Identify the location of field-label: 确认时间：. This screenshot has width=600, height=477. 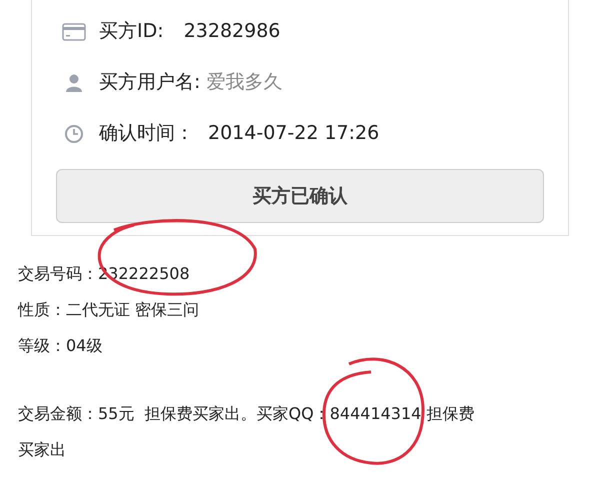
(146, 133).